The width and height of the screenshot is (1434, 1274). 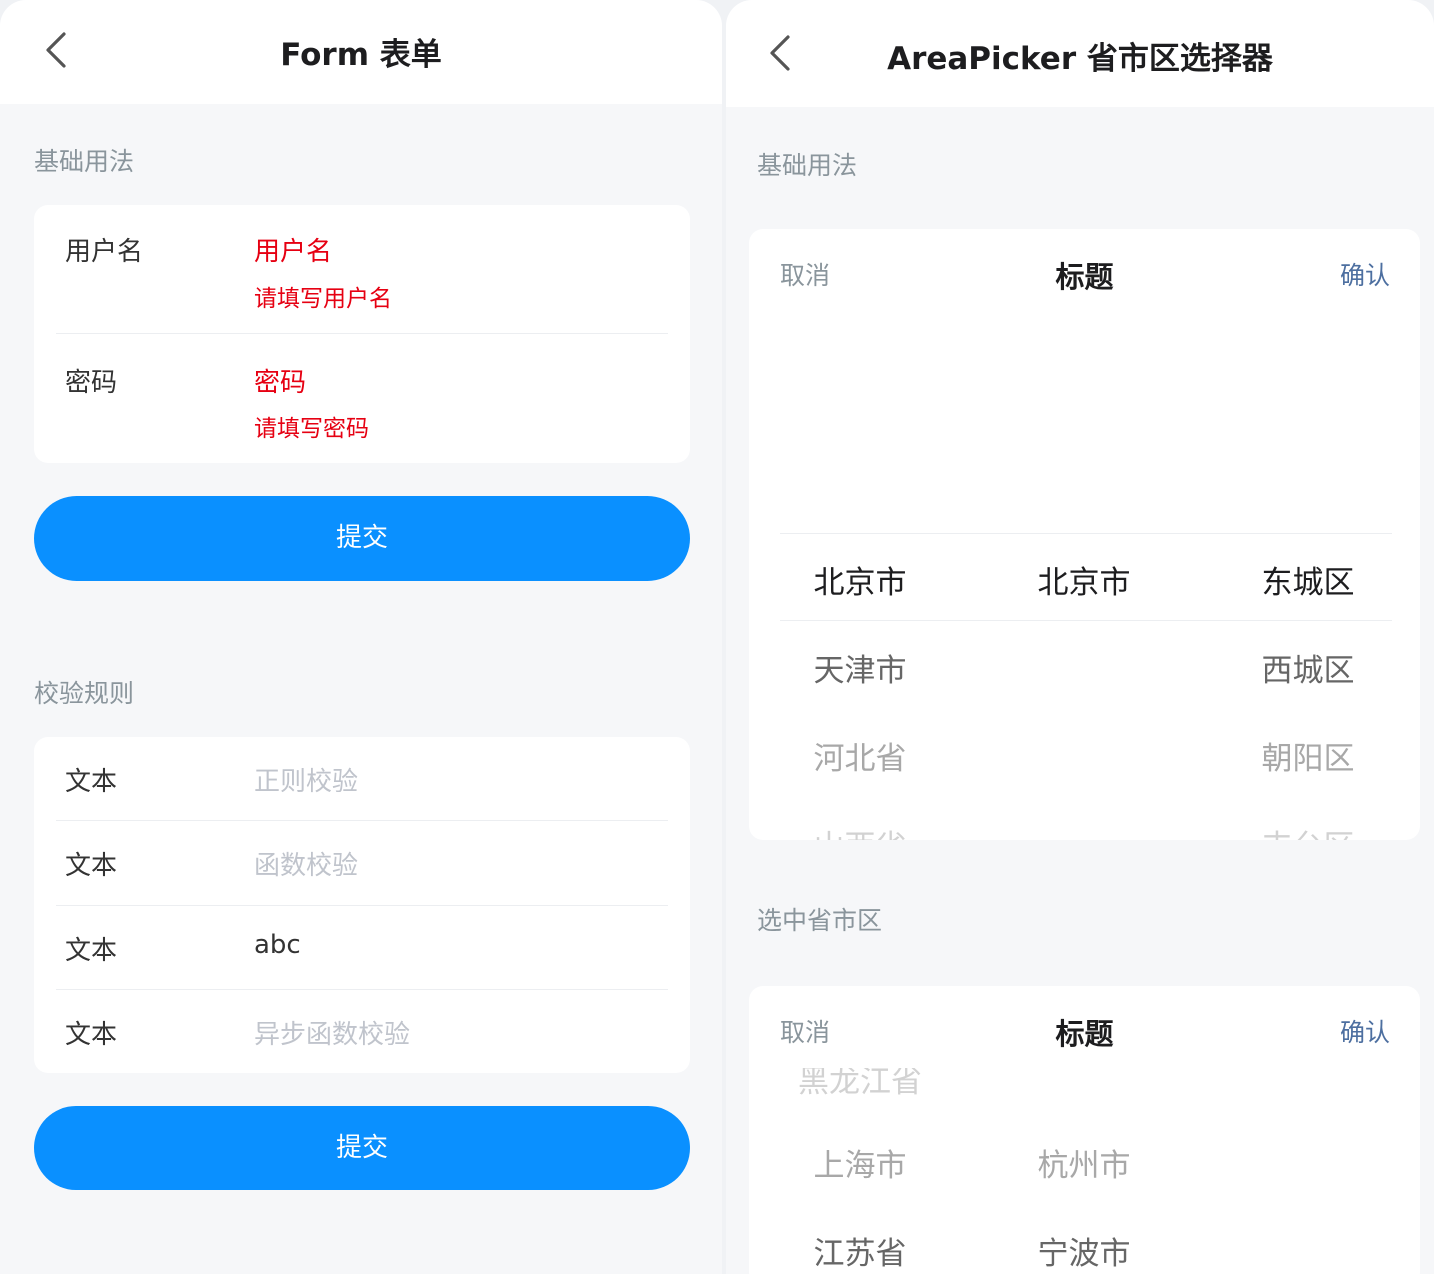 I want to click on district-option: 丰台区, so click(x=1308, y=830).